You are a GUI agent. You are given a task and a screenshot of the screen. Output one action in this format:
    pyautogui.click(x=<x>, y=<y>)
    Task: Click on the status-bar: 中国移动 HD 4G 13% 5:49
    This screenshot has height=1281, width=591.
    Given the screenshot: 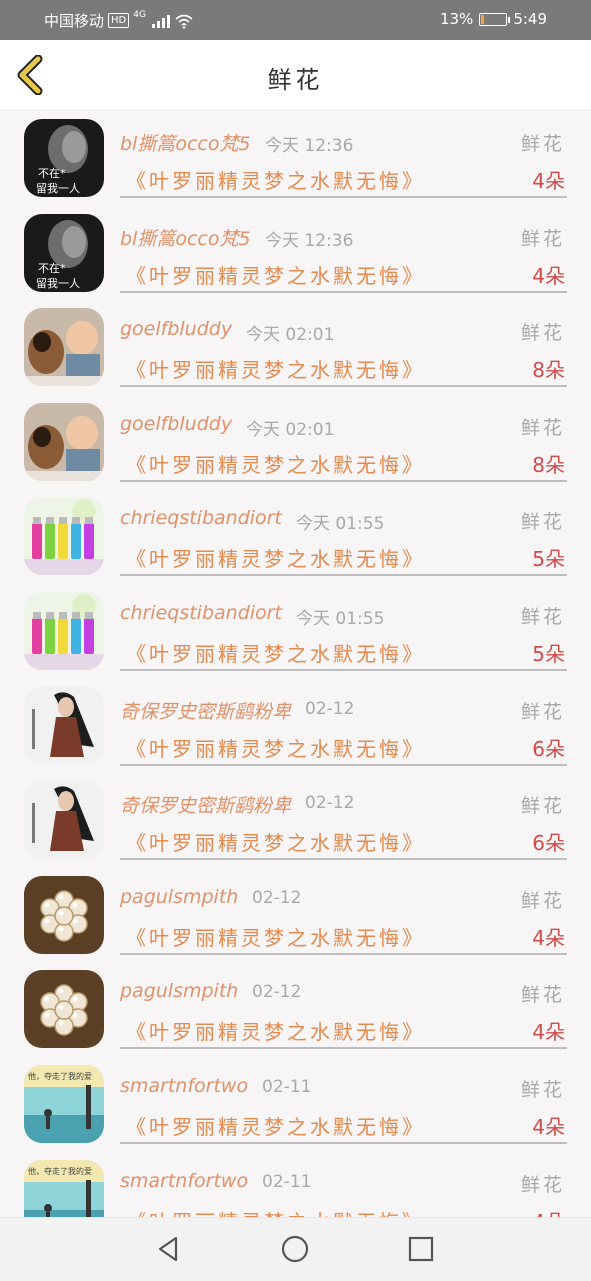 What is the action you would take?
    pyautogui.click(x=295, y=20)
    